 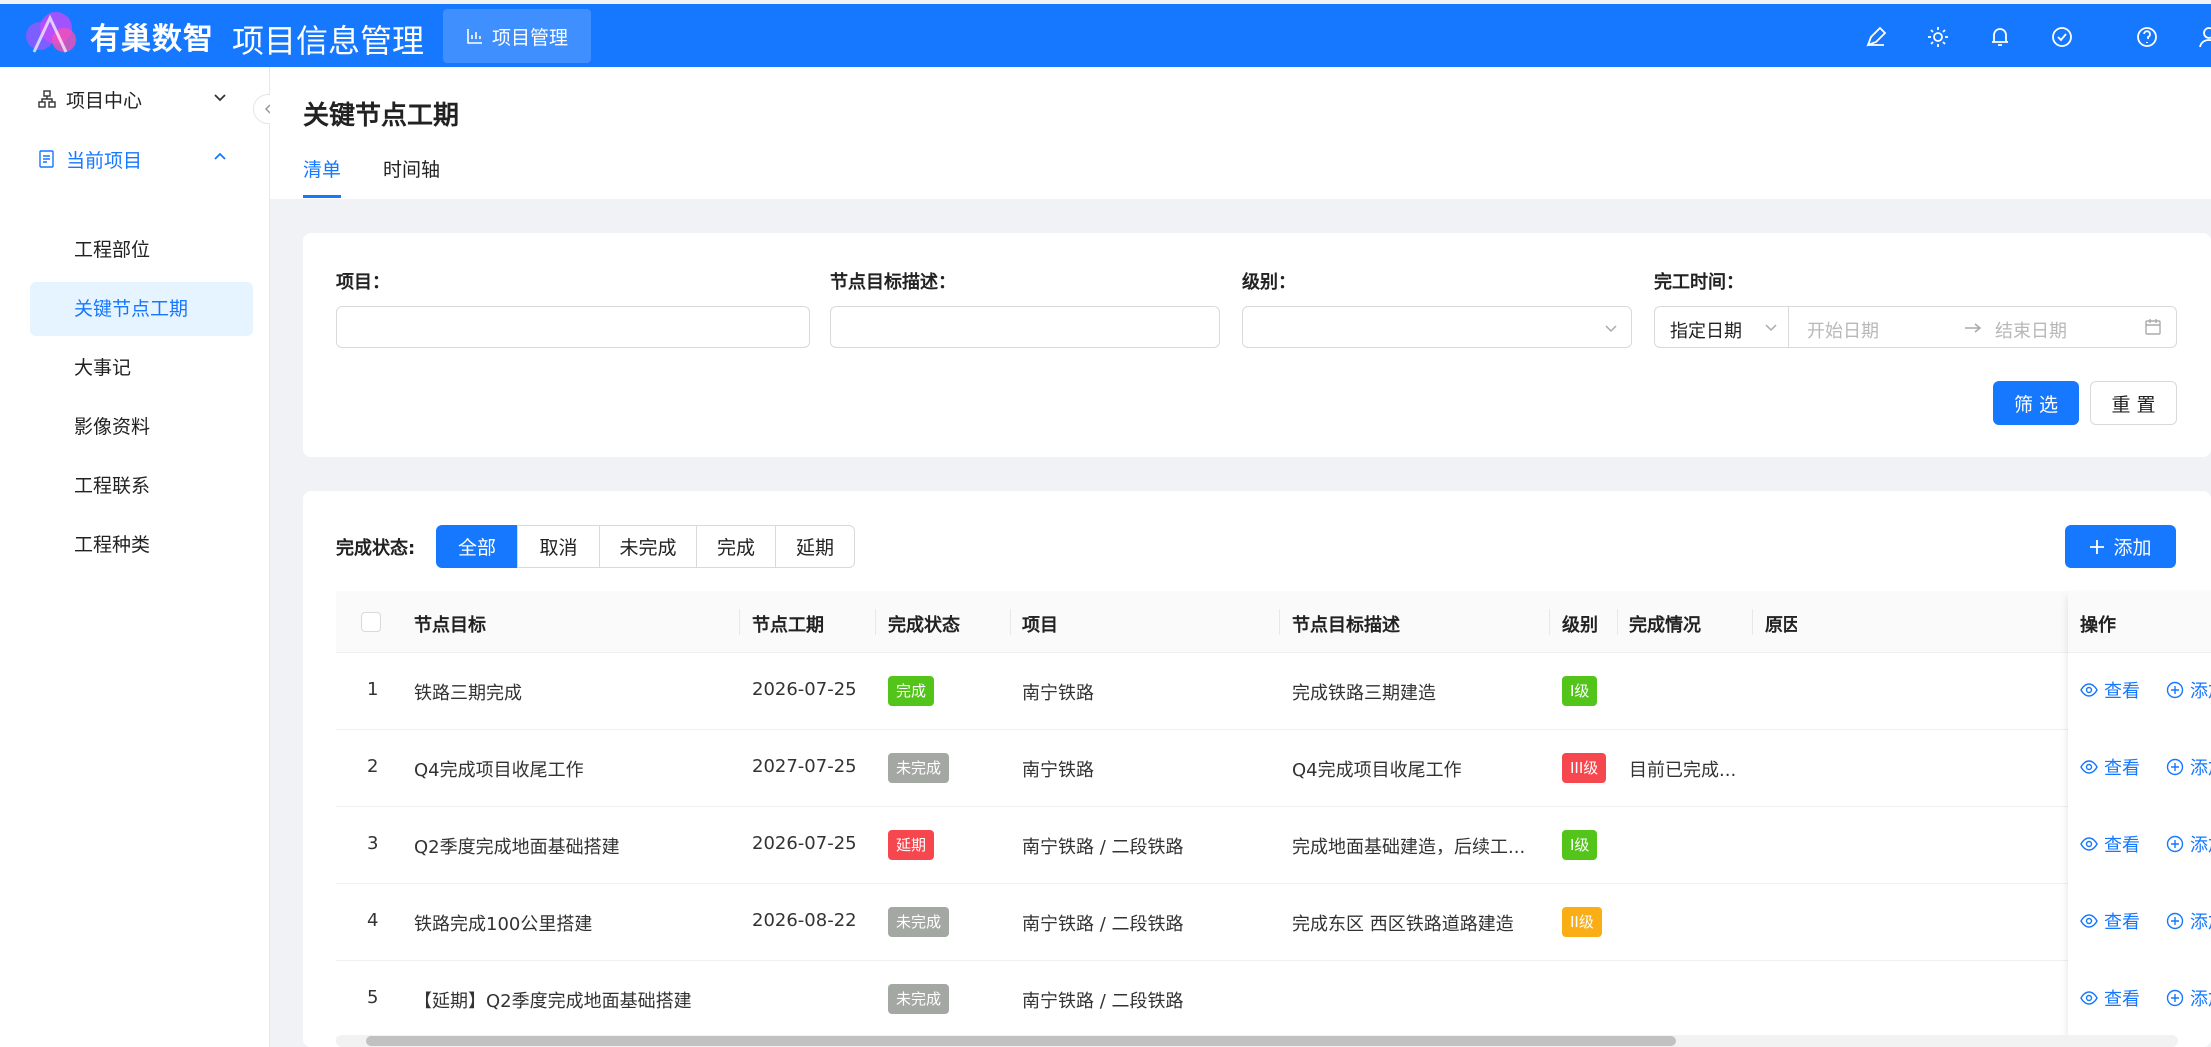 What do you see at coordinates (1105, 35) in the screenshot?
I see `top-bar: 有巢数智 项目信息管理 项目管理` at bounding box center [1105, 35].